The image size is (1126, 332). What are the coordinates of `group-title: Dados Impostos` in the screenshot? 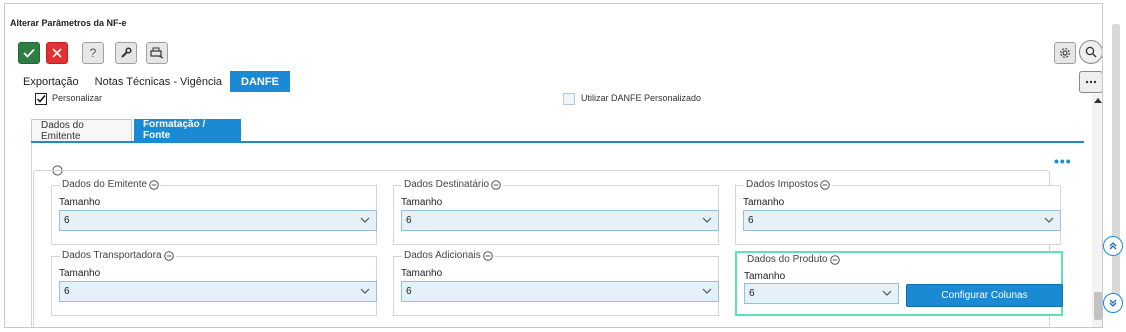 It's located at (788, 184).